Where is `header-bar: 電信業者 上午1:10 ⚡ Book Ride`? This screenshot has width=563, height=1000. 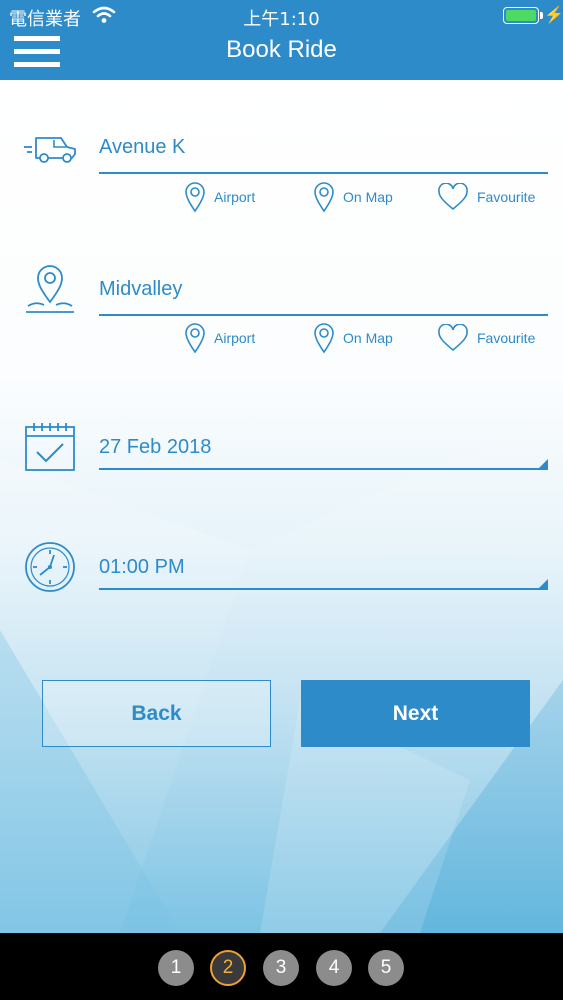 header-bar: 電信業者 上午1:10 ⚡ Book Ride is located at coordinates (281, 40).